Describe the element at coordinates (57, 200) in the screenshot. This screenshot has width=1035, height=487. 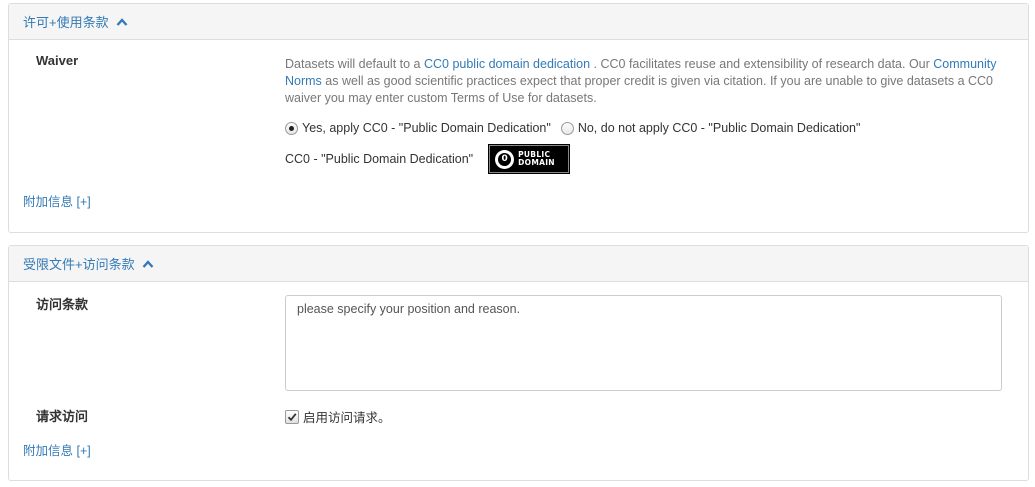
I see `license-more-info-link: 附加信息 [+]` at that location.